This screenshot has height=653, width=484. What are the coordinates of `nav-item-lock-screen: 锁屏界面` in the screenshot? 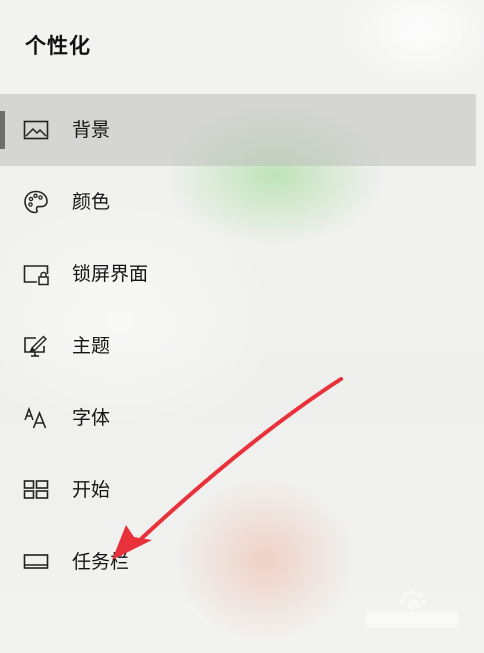 It's located at (238, 274).